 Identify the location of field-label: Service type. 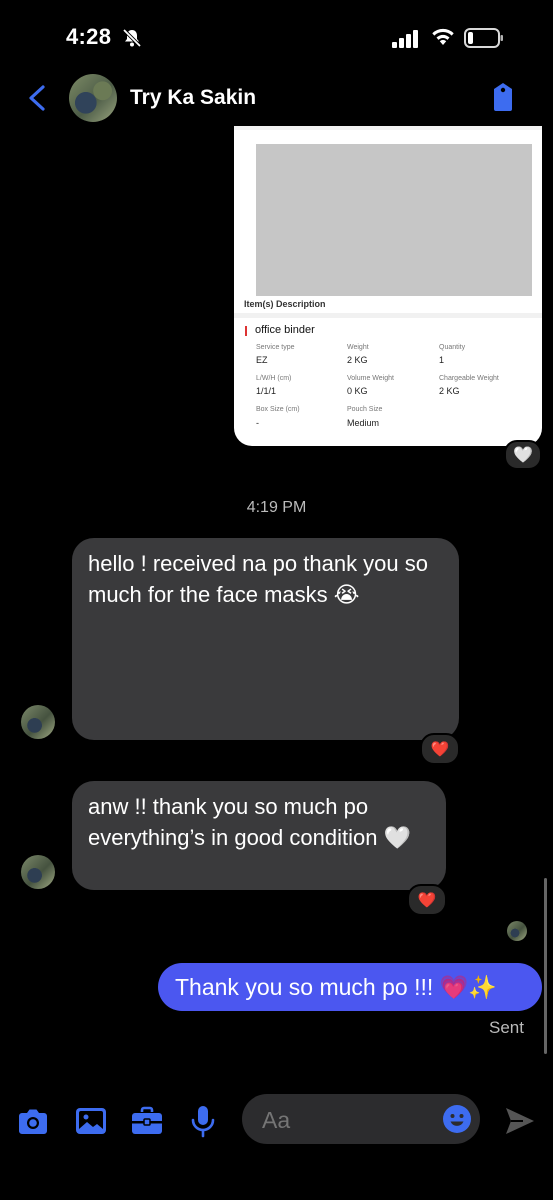
(275, 347).